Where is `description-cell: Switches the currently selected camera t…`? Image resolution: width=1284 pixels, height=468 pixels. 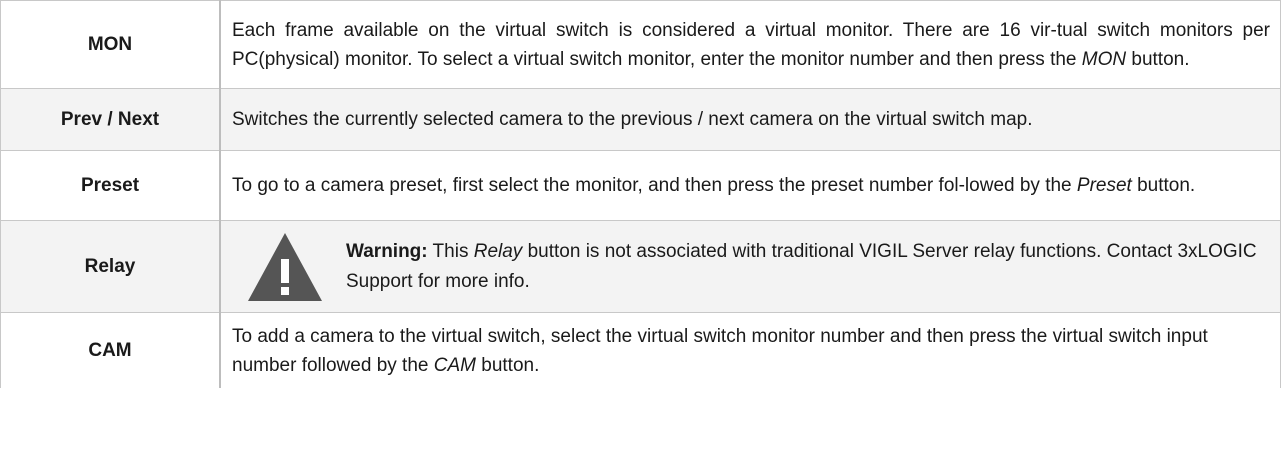 description-cell: Switches the currently selected camera t… is located at coordinates (750, 119).